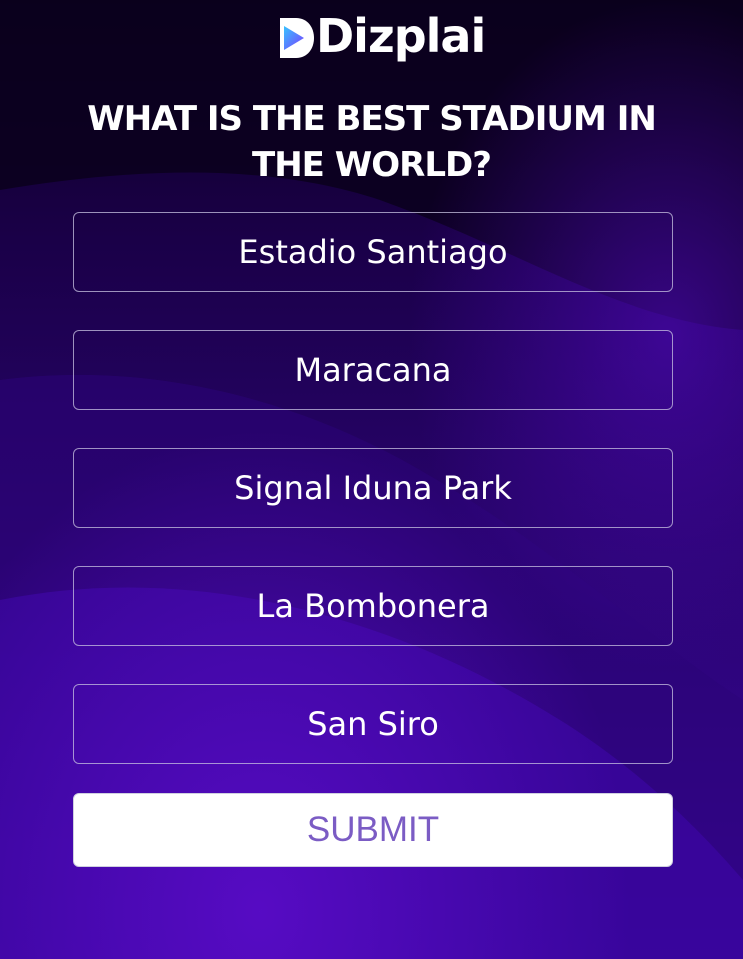  Describe the element at coordinates (373, 252) in the screenshot. I see `option-estadio-santiago: Estadio Santiago` at that location.